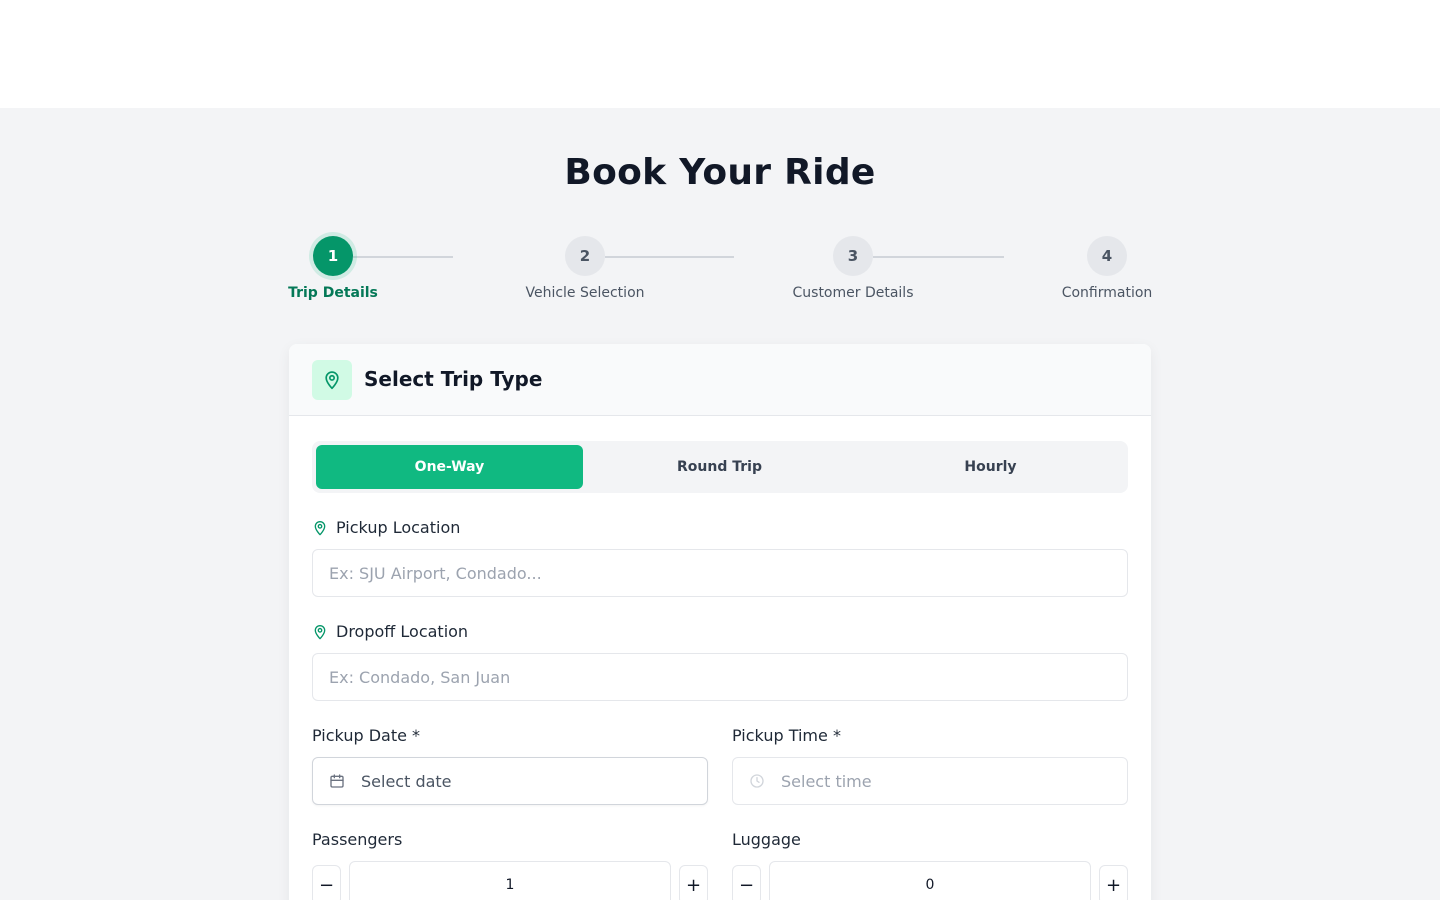 The height and width of the screenshot is (900, 1440). What do you see at coordinates (366, 735) in the screenshot?
I see `pickup-date-label: Pickup Date *` at bounding box center [366, 735].